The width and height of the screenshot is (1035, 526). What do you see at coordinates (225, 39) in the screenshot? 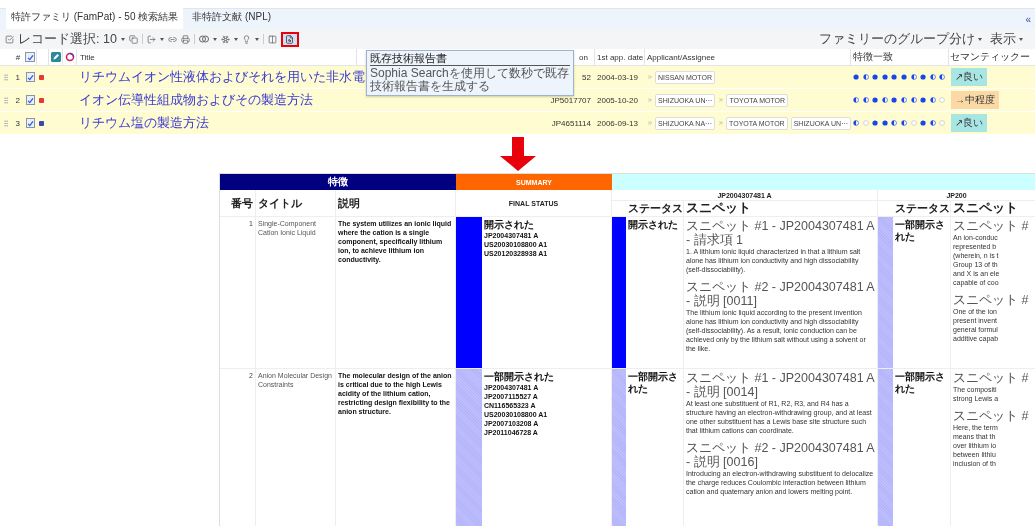
I see `snowflake-icon` at bounding box center [225, 39].